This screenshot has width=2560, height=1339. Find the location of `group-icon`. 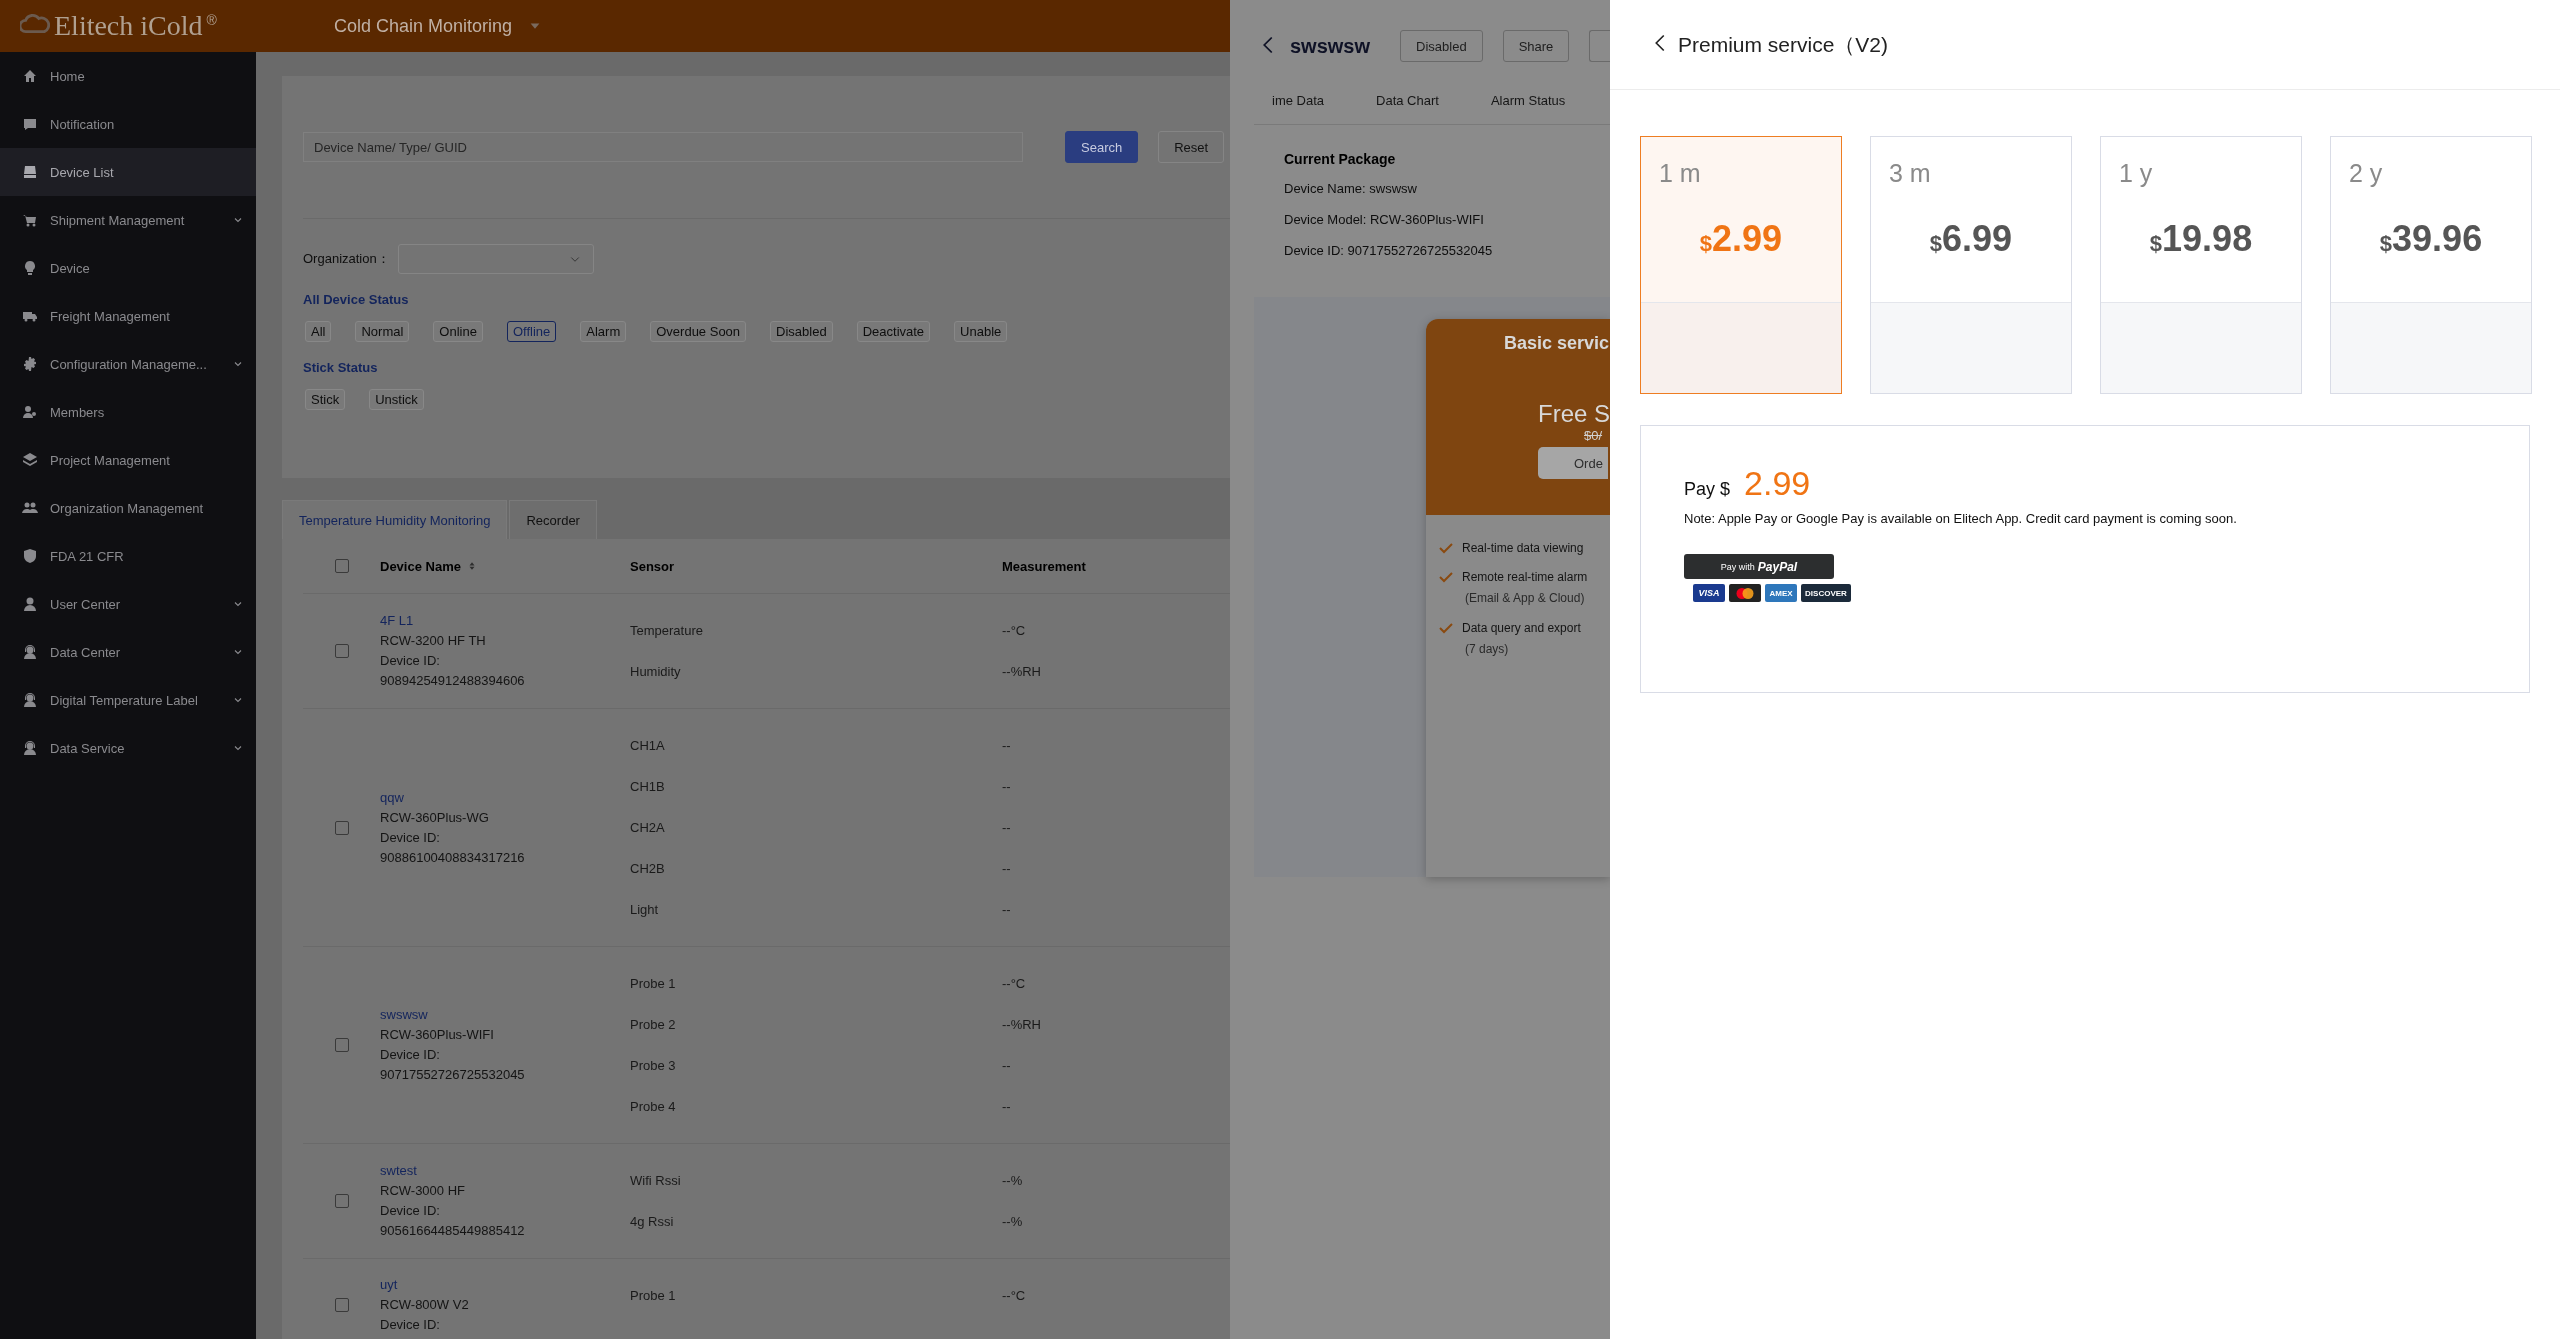

group-icon is located at coordinates (30, 508).